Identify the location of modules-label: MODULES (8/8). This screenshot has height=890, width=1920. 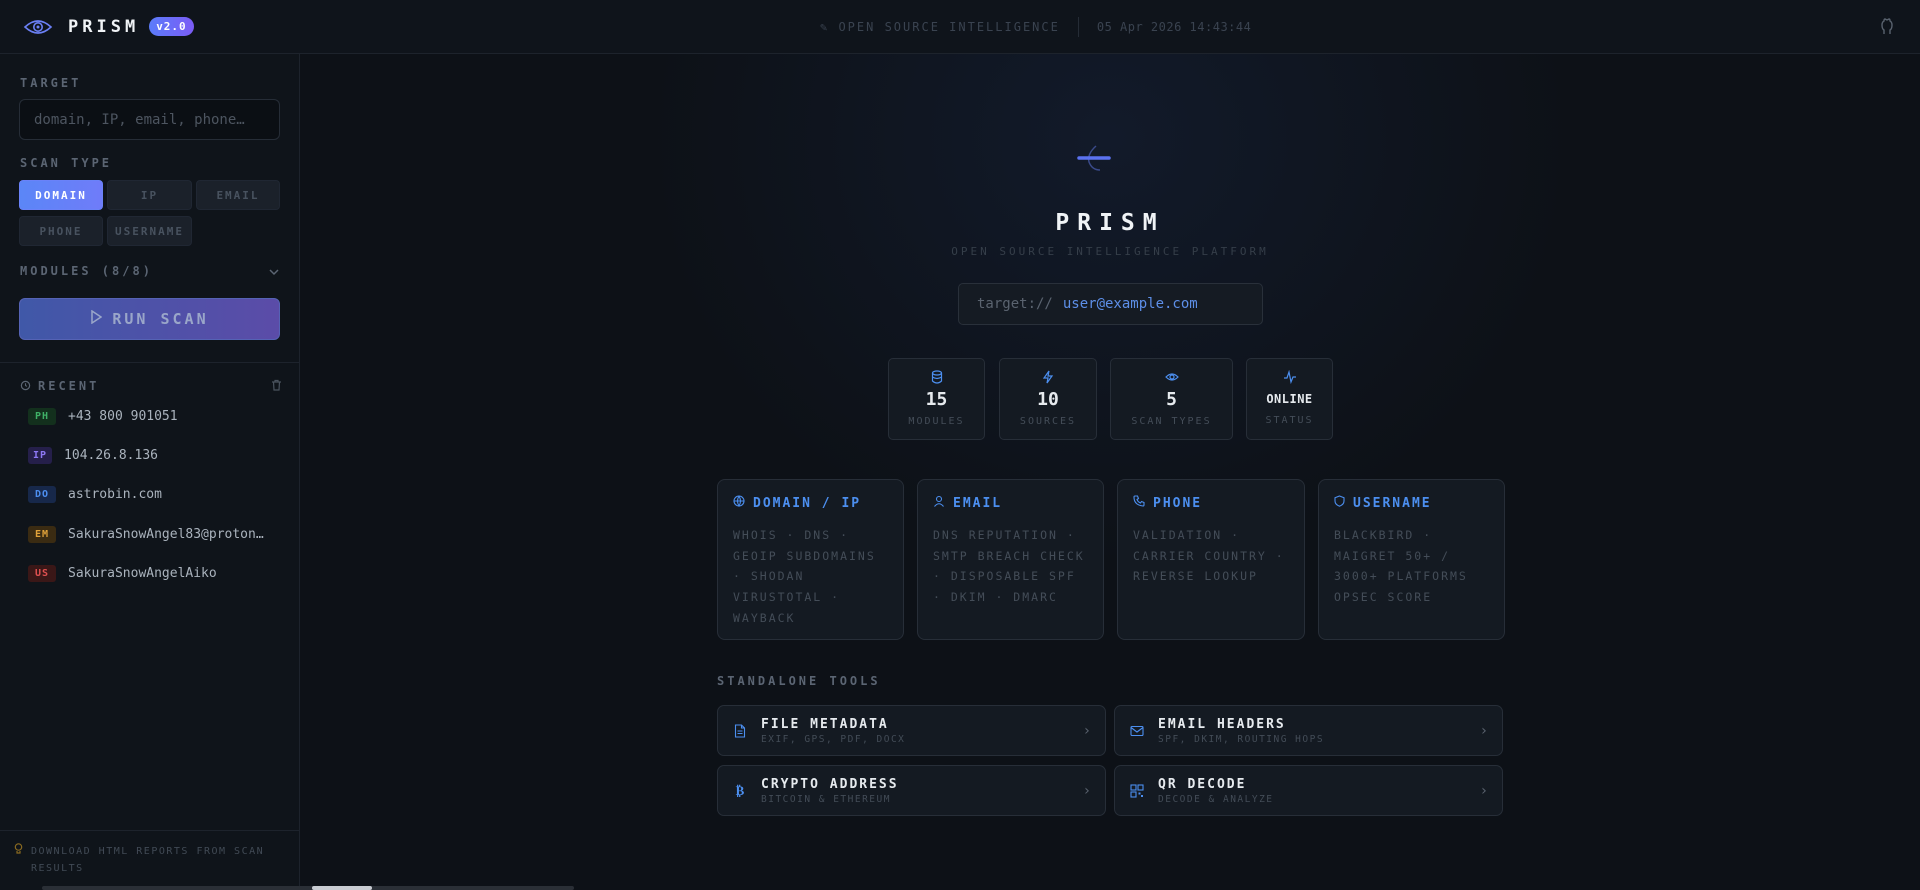
(86, 270).